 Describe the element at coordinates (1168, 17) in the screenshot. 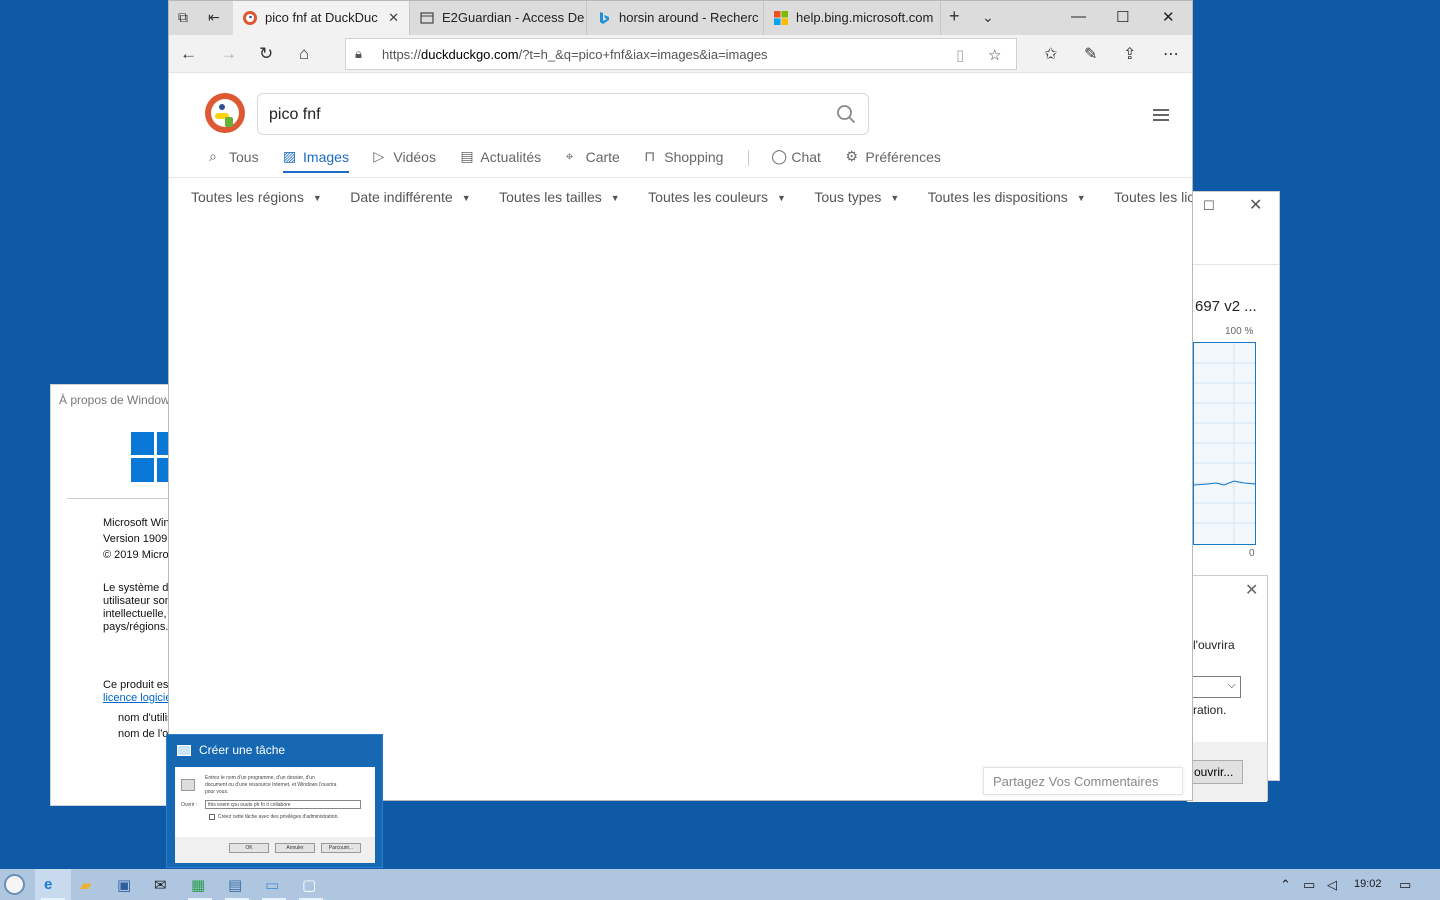

I see `close-window-icon: ✕` at that location.